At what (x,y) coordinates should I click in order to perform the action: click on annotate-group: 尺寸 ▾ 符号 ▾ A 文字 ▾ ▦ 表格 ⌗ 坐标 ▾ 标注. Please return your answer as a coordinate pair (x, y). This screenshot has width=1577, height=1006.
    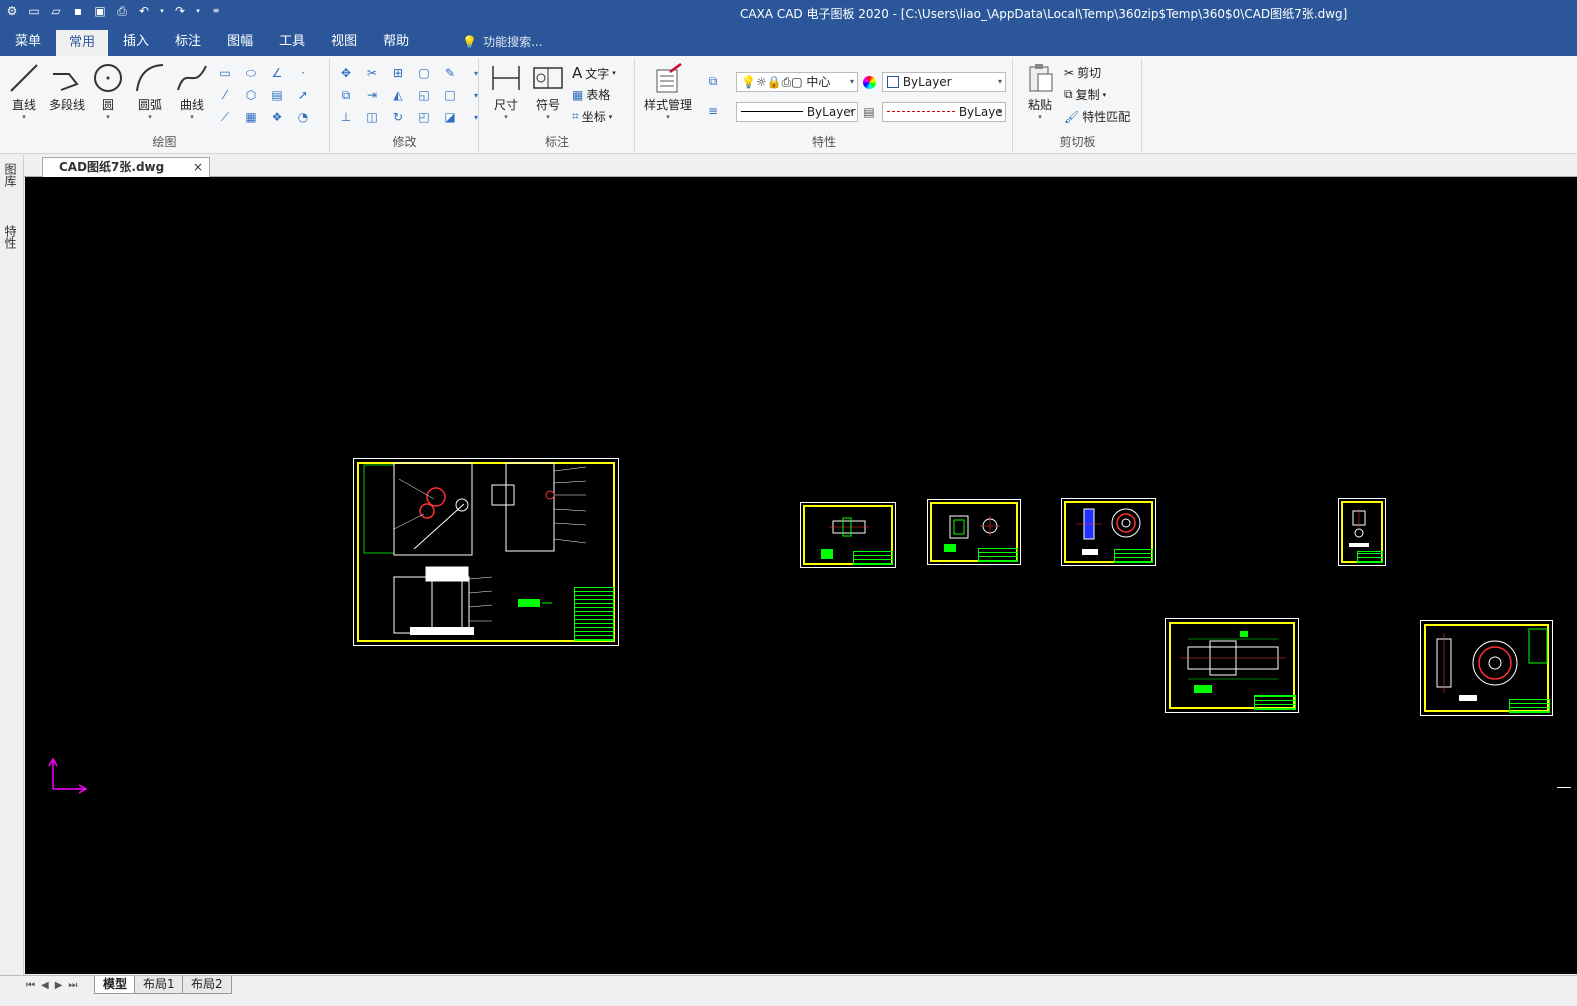
    Looking at the image, I should click on (557, 105).